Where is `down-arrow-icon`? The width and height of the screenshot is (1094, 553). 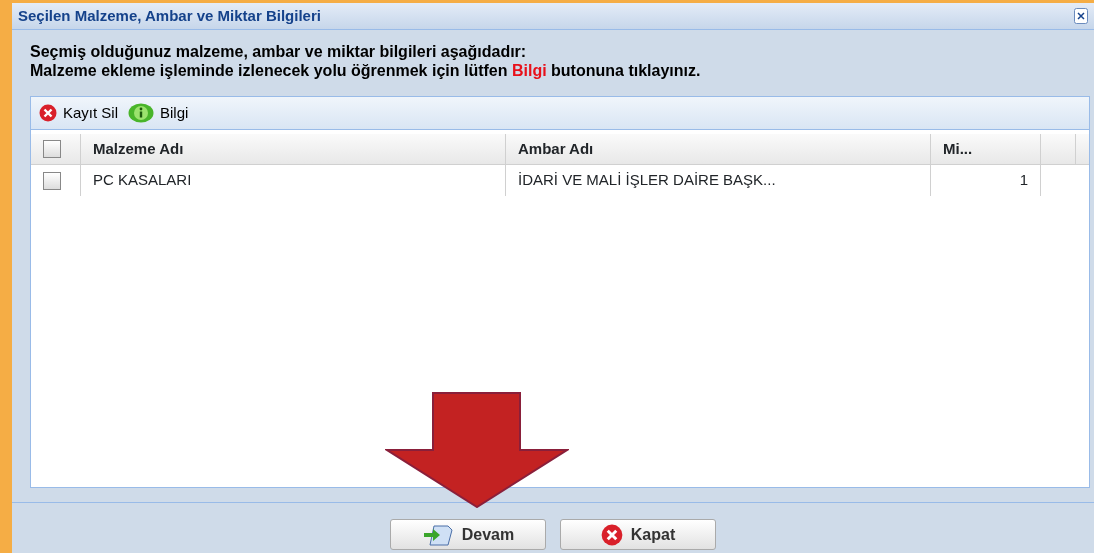
down-arrow-icon is located at coordinates (477, 450).